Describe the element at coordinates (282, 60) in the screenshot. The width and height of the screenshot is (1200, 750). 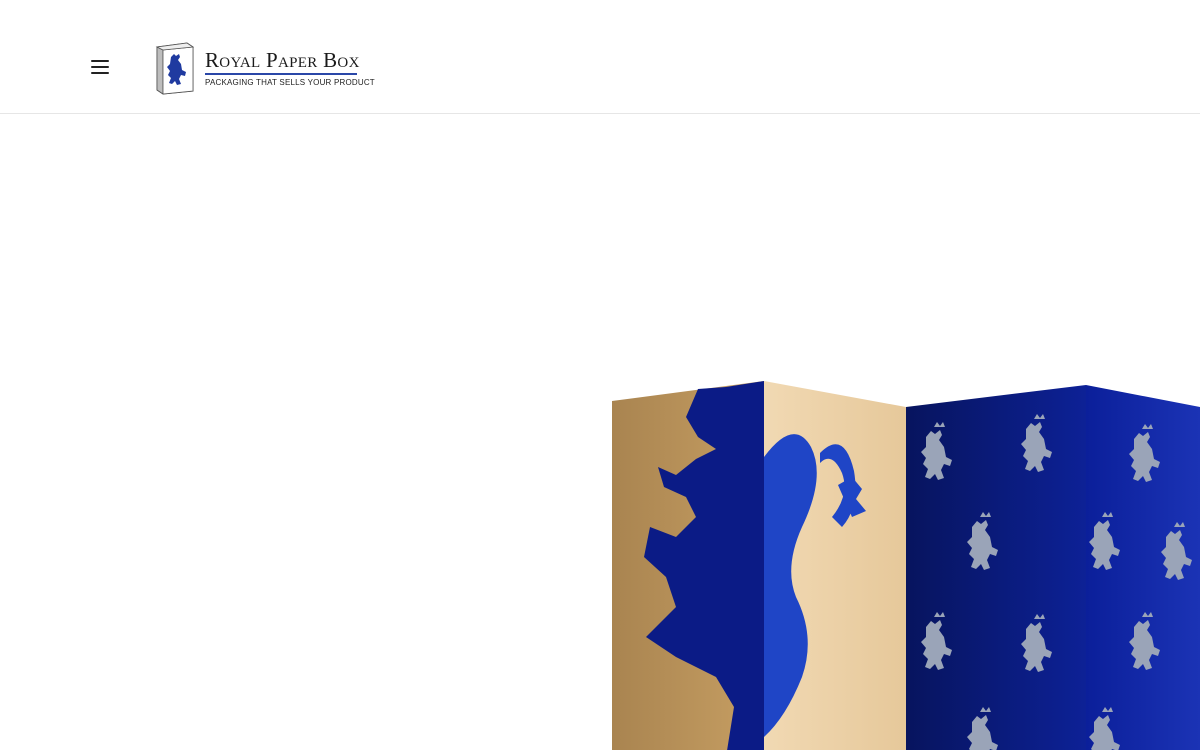
I see `logo-title: Royal Paper Box` at that location.